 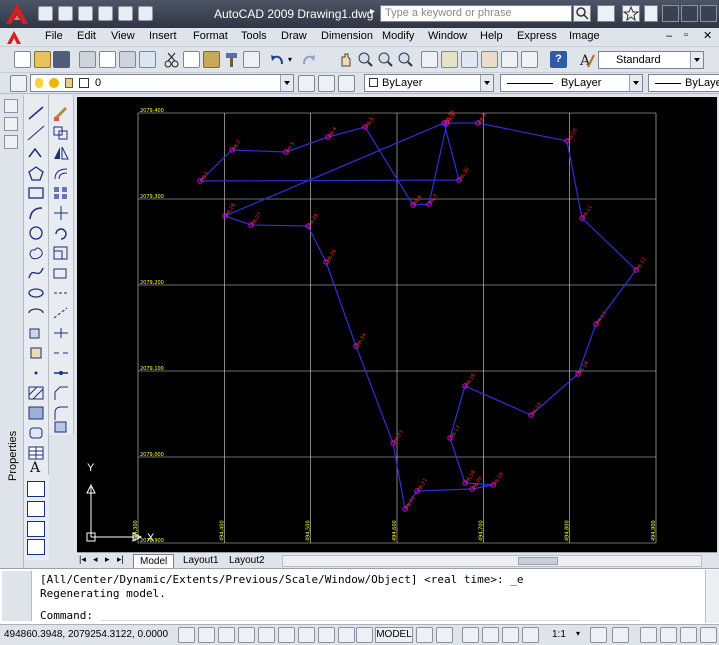 What do you see at coordinates (286, 635) in the screenshot?
I see `object-snap-tracking-icon` at bounding box center [286, 635].